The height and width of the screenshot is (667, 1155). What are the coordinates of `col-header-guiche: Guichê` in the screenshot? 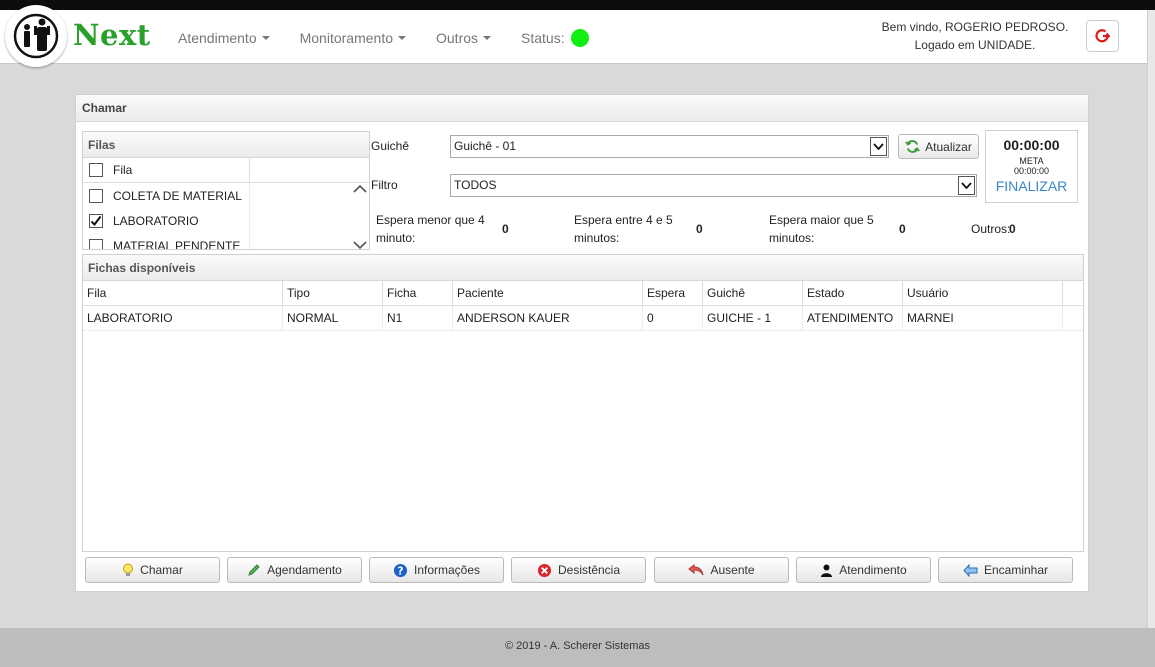 It's located at (753, 293).